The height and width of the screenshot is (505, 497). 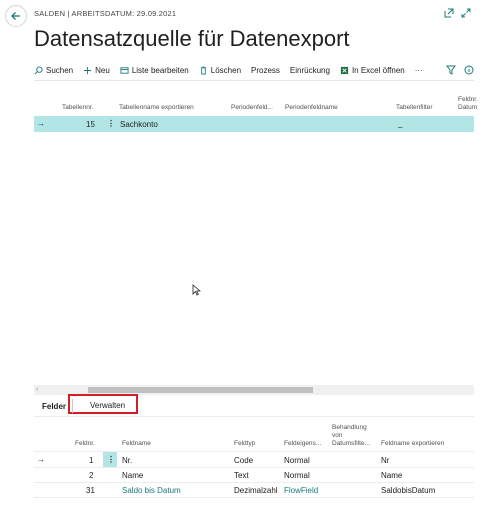 I want to click on col-header-periodenfeldname: Periodenfeldname, so click(x=311, y=107).